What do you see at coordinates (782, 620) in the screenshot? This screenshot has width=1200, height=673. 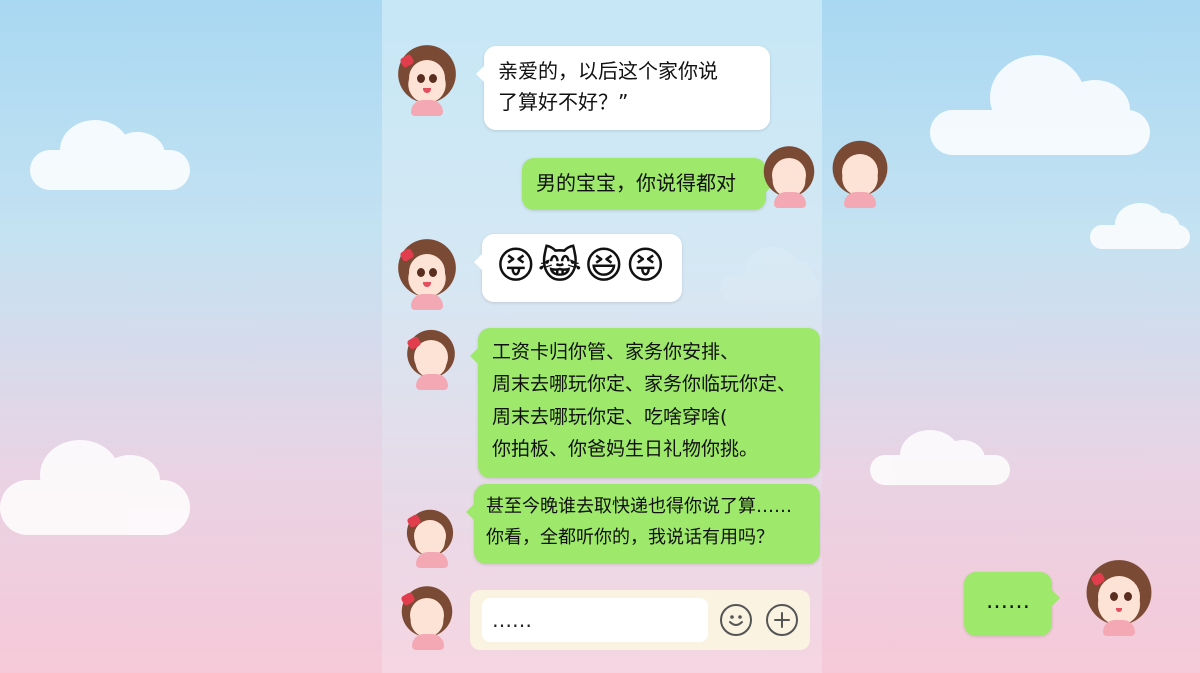 I see `plus-icon` at bounding box center [782, 620].